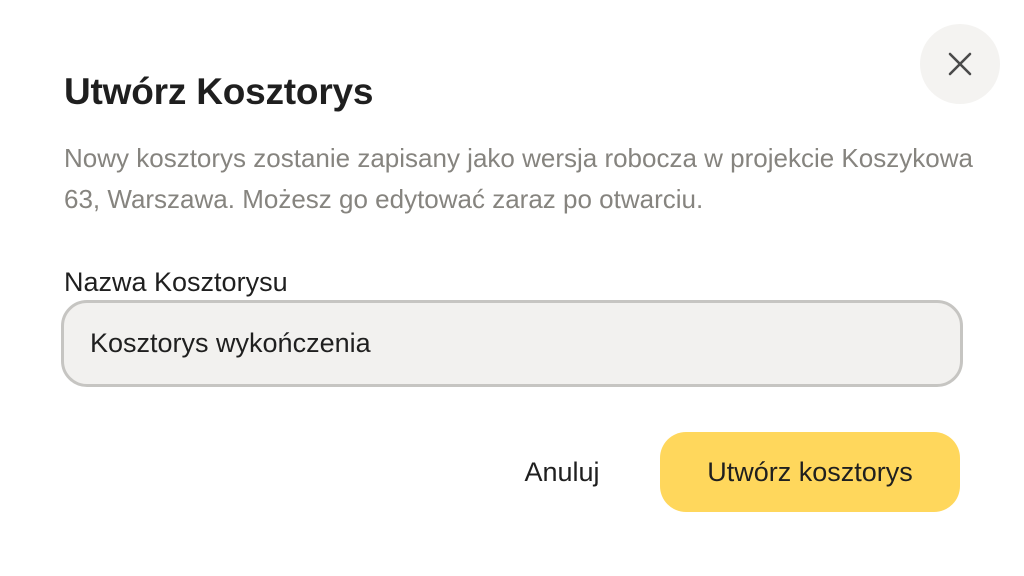 This screenshot has width=1024, height=576. Describe the element at coordinates (219, 91) in the screenshot. I see `dialog-title: Utwórz Kosztorys` at that location.